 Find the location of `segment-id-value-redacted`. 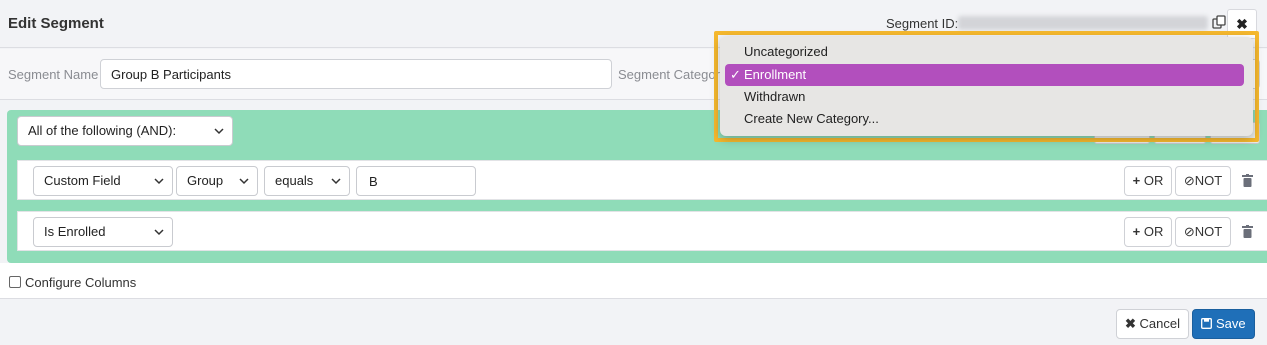

segment-id-value-redacted is located at coordinates (1083, 23).